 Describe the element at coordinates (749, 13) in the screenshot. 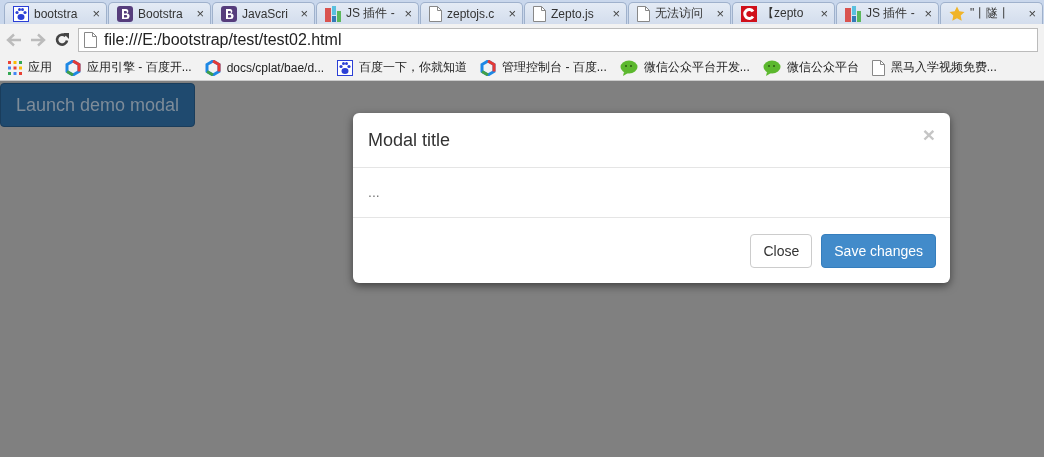

I see `c-logo-icon` at that location.